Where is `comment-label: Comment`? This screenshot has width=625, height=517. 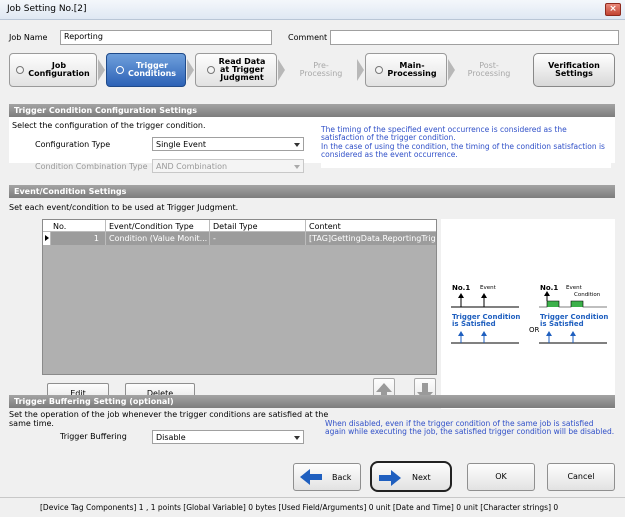
comment-label: Comment is located at coordinates (308, 37).